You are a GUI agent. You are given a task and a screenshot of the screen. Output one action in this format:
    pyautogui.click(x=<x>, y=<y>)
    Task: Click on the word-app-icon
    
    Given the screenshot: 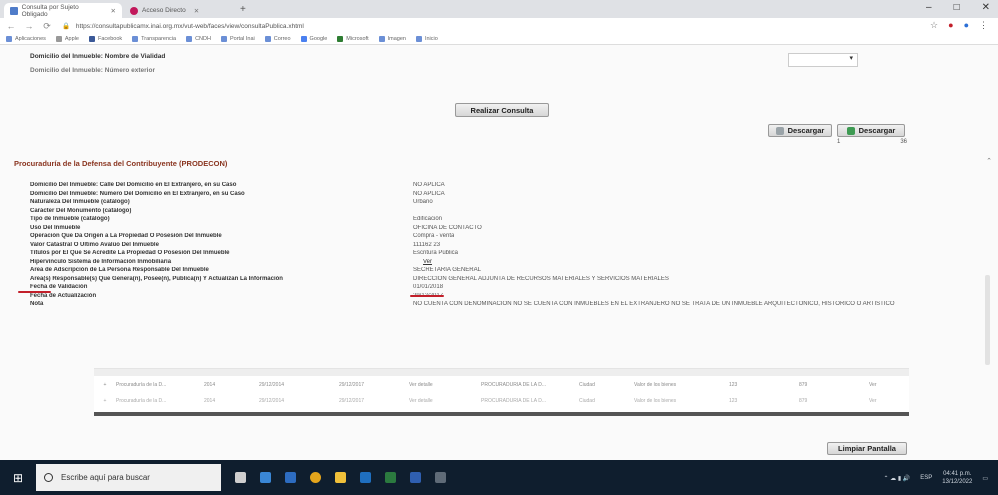 What is the action you would take?
    pyautogui.click(x=415, y=477)
    